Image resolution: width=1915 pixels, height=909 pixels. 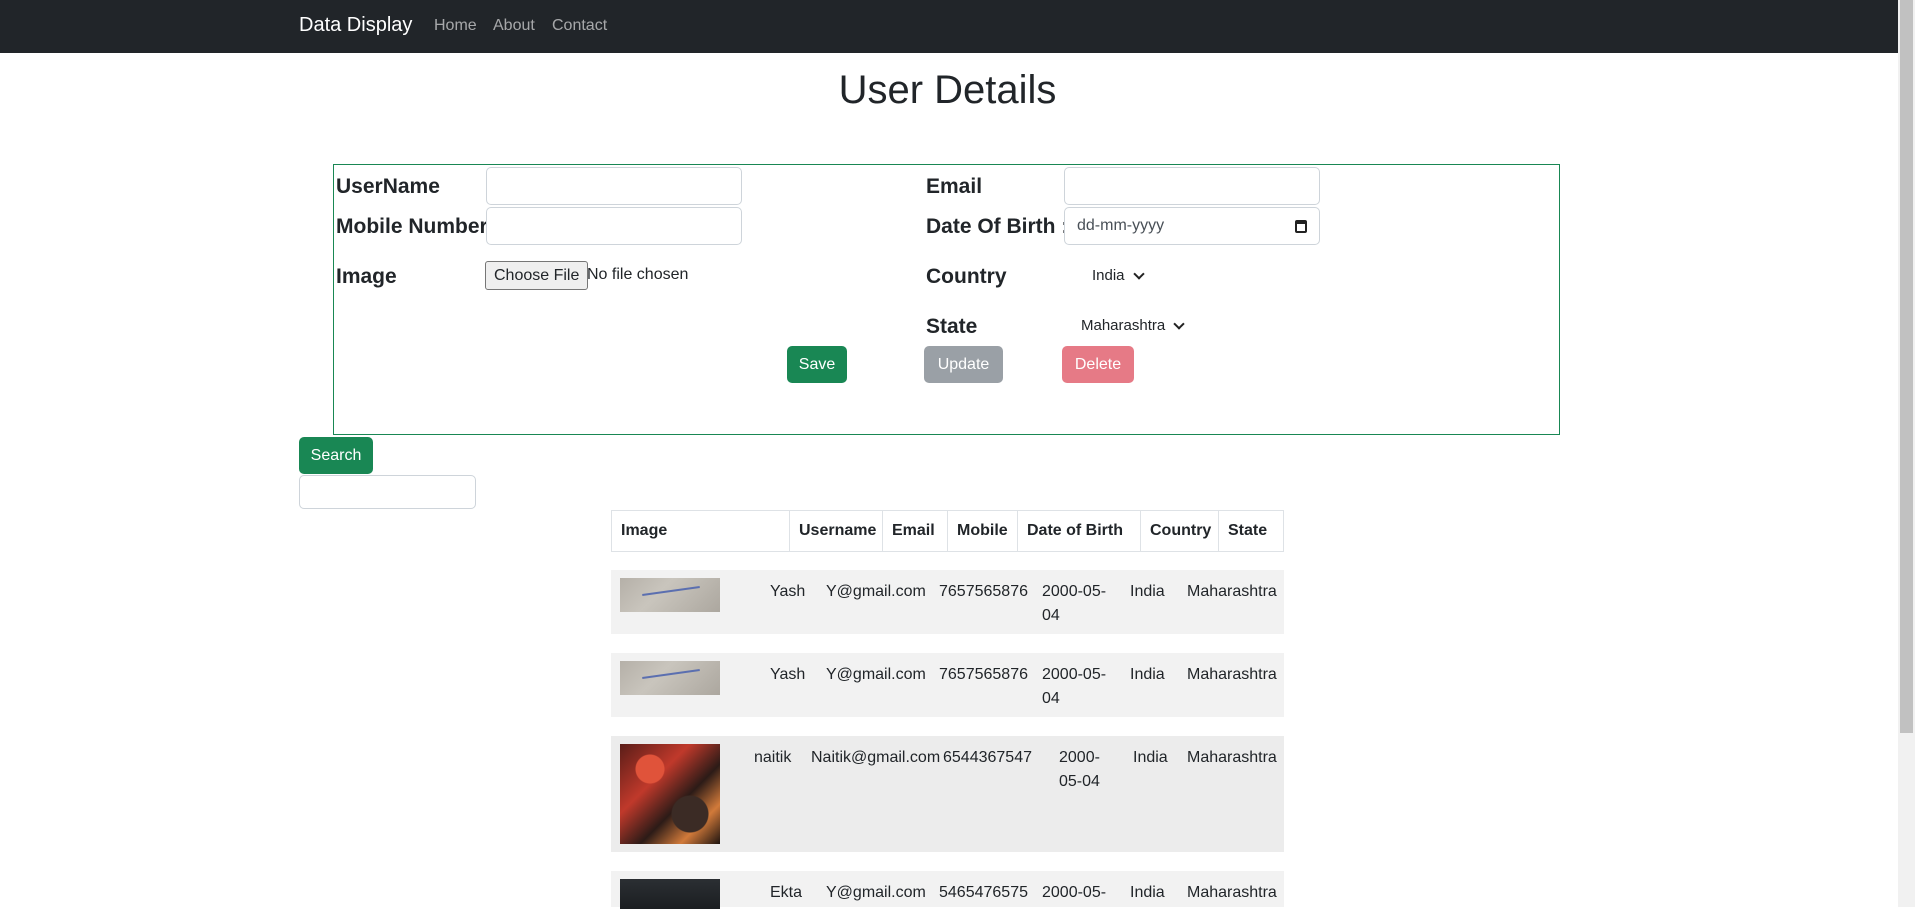 What do you see at coordinates (579, 26) in the screenshot?
I see `nav-link-contact: Contact` at bounding box center [579, 26].